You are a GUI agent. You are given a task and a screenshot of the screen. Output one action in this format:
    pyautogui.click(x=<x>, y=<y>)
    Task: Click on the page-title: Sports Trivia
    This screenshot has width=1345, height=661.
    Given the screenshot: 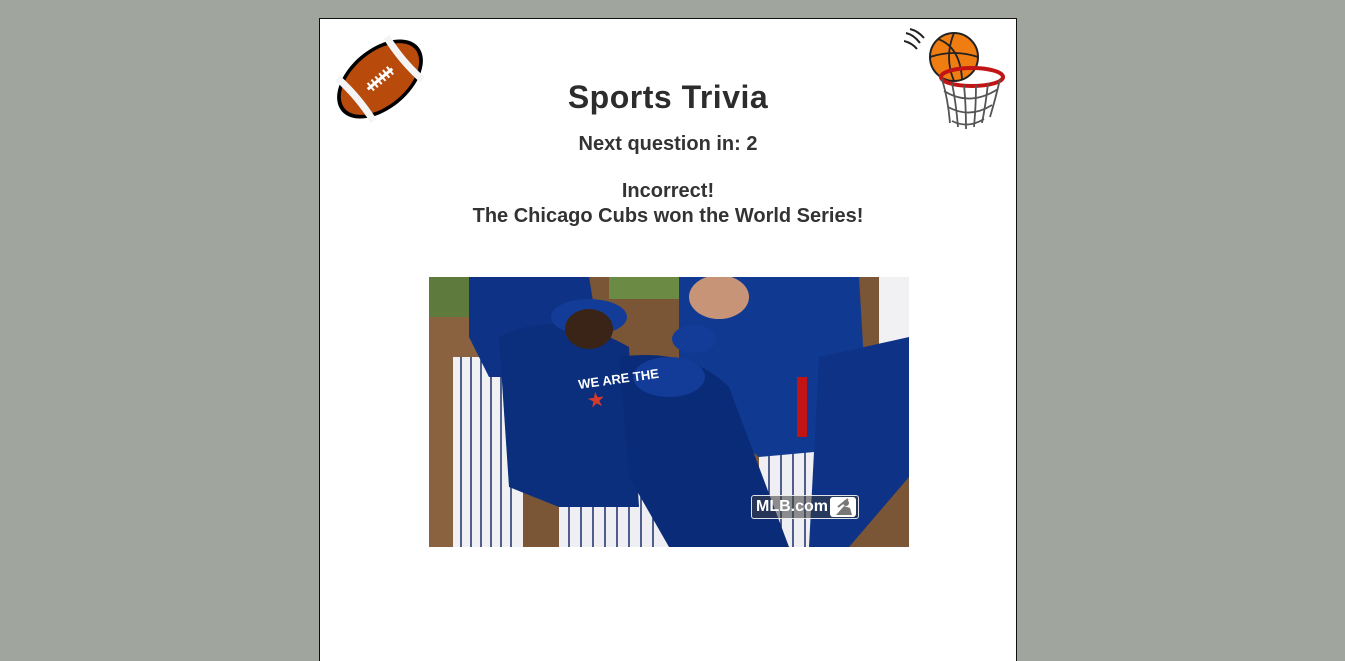 What is the action you would take?
    pyautogui.click(x=668, y=97)
    